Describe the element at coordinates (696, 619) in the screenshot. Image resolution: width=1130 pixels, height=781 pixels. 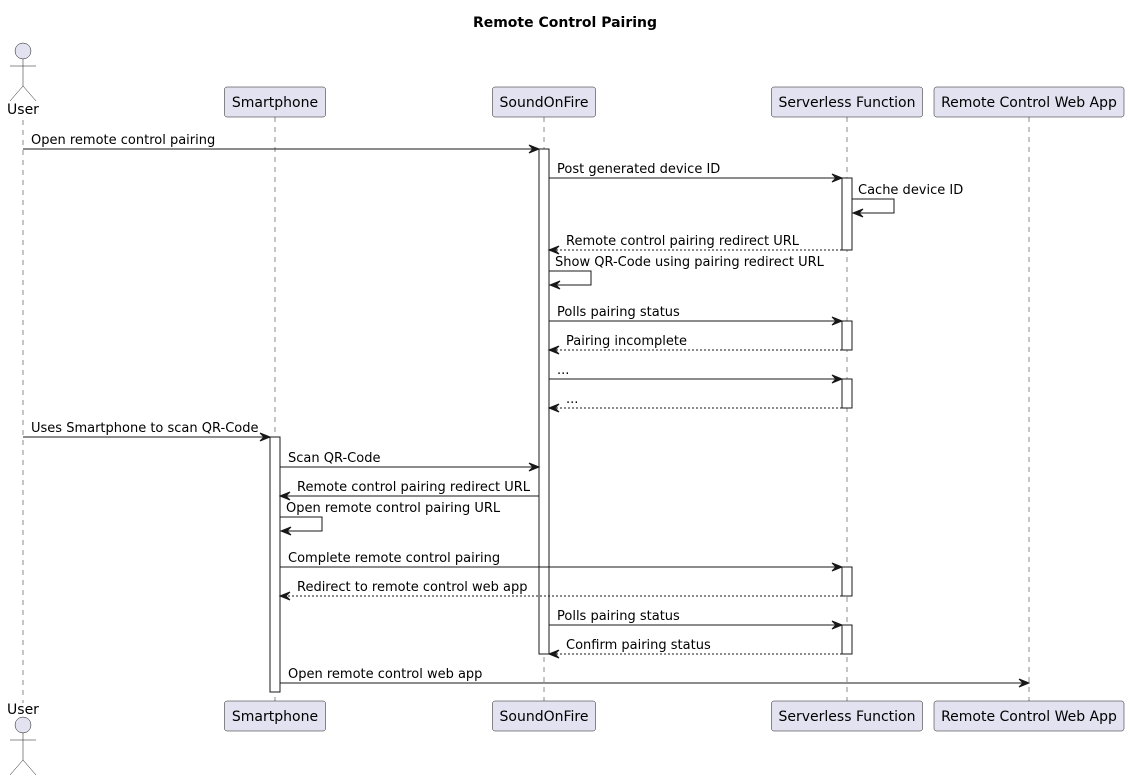
I see `message-15: Polls pairing status` at that location.